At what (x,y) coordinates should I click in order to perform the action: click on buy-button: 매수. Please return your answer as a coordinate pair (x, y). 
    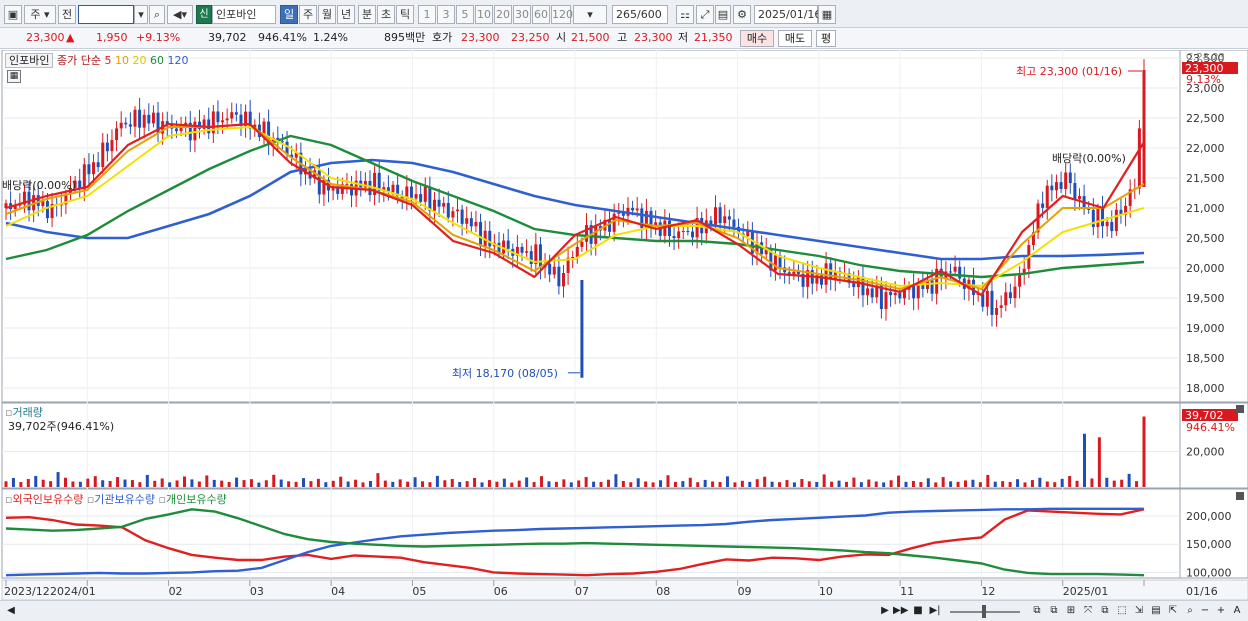
    Looking at the image, I should click on (757, 38).